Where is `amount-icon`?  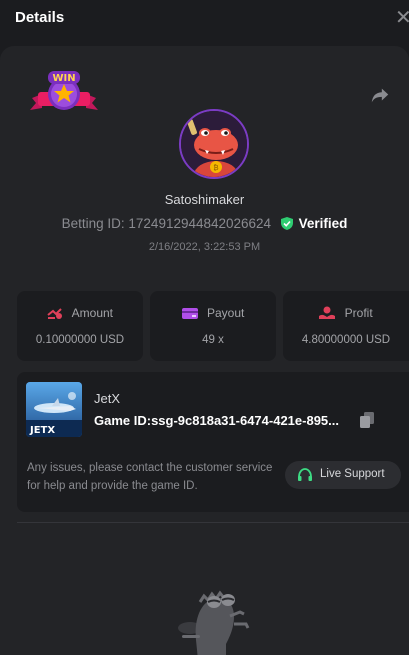
amount-icon is located at coordinates (54, 313).